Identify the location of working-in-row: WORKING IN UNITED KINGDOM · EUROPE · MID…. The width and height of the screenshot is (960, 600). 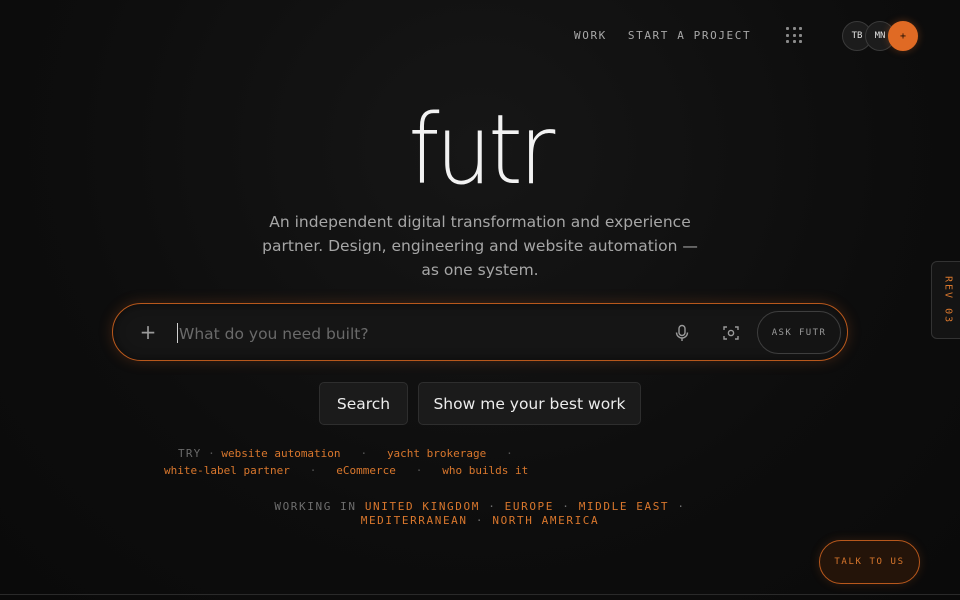
(480, 506).